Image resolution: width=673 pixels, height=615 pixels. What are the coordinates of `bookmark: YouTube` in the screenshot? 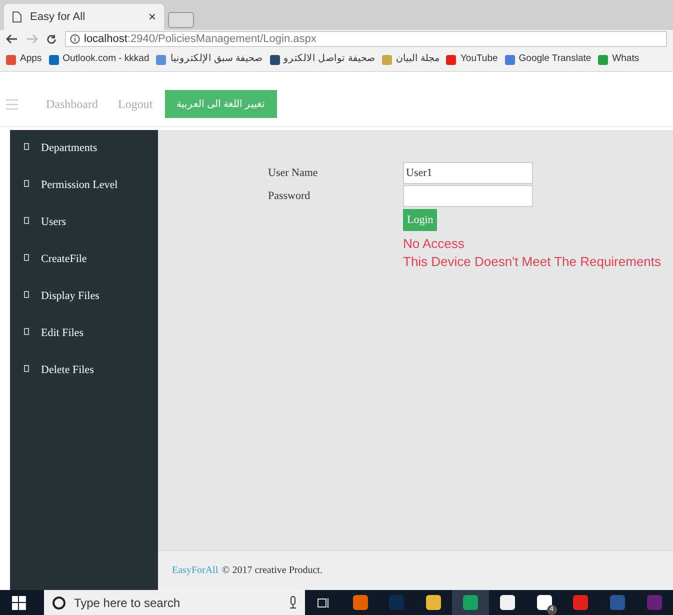 It's located at (472, 59).